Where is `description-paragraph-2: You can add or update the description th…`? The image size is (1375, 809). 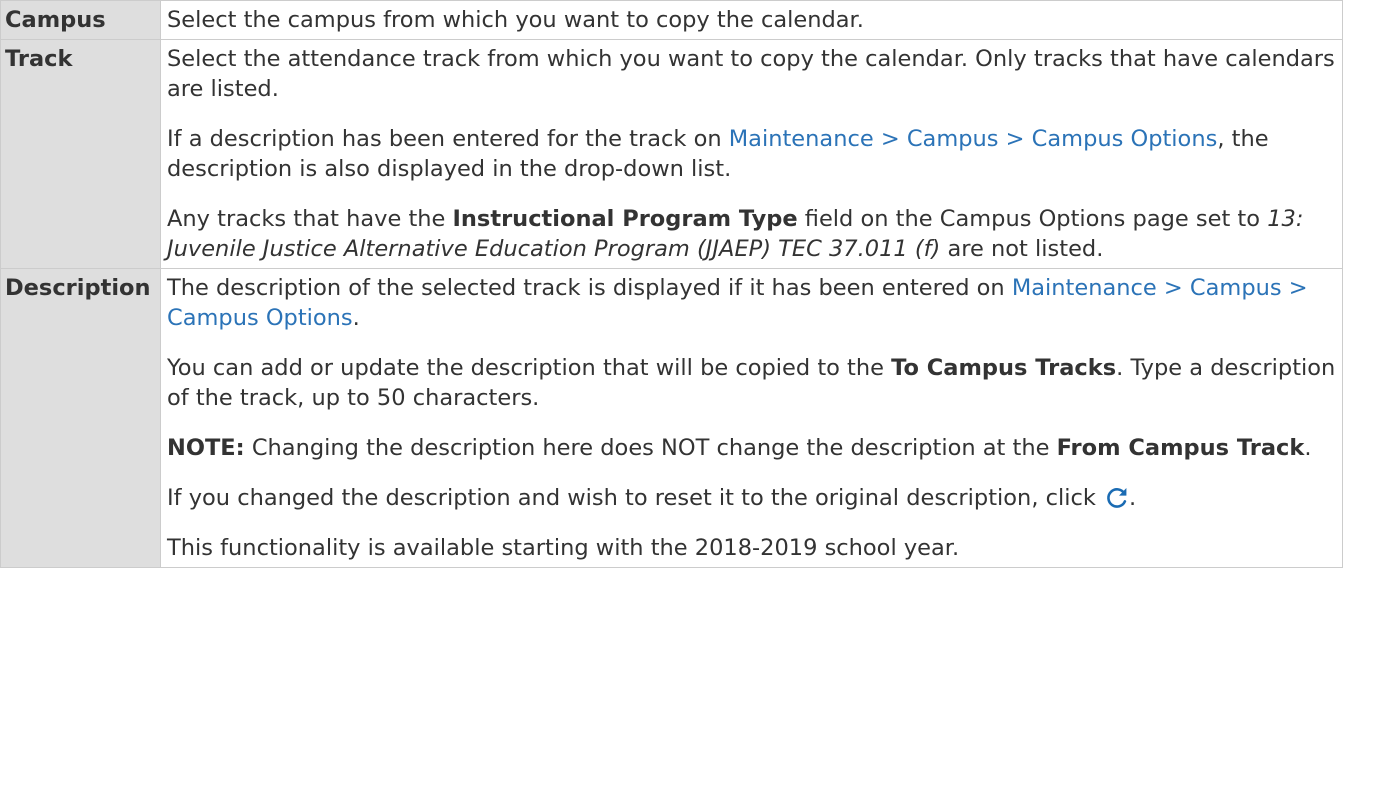
description-paragraph-2: You can add or update the description th… is located at coordinates (751, 383).